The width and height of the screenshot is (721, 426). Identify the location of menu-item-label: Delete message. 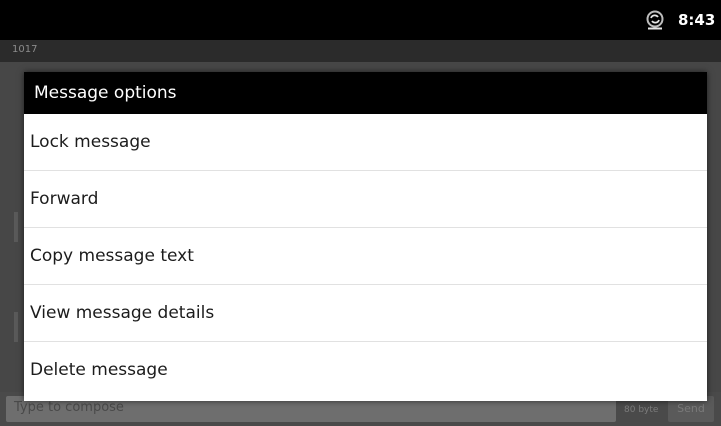
(99, 370).